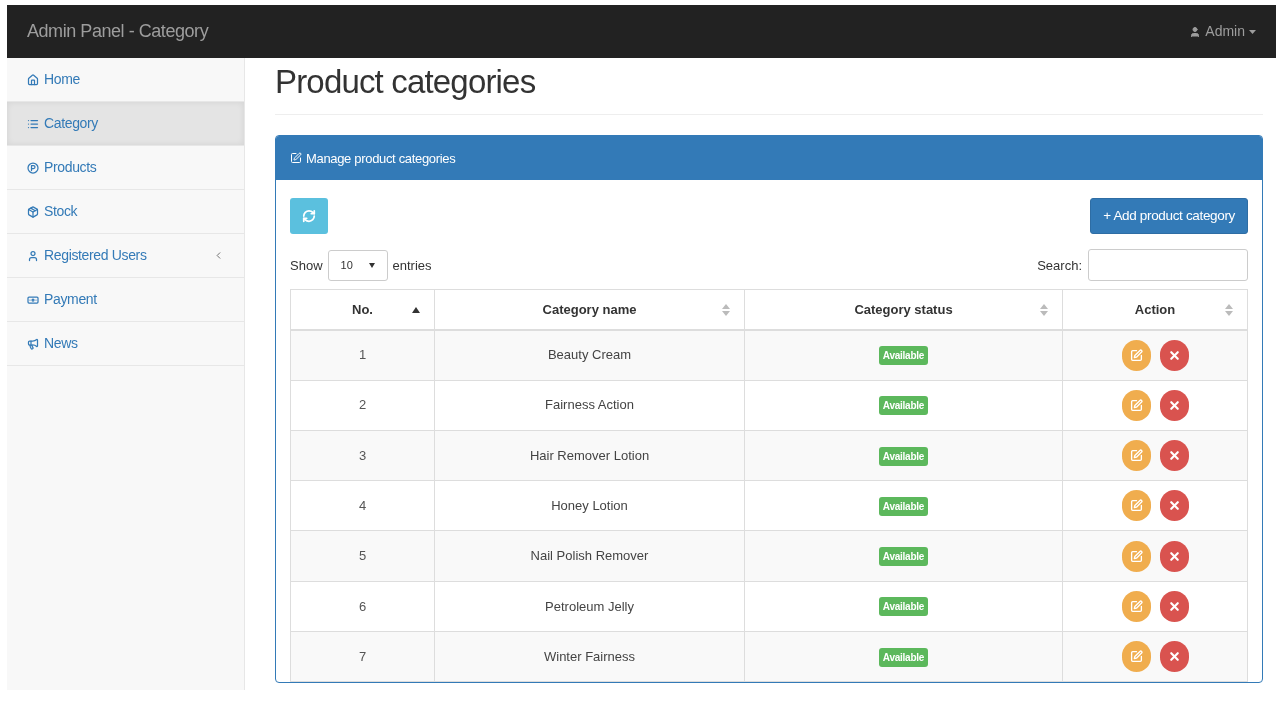 This screenshot has height=706, width=1276. What do you see at coordinates (412, 265) in the screenshot?
I see `entries-label: entries` at bounding box center [412, 265].